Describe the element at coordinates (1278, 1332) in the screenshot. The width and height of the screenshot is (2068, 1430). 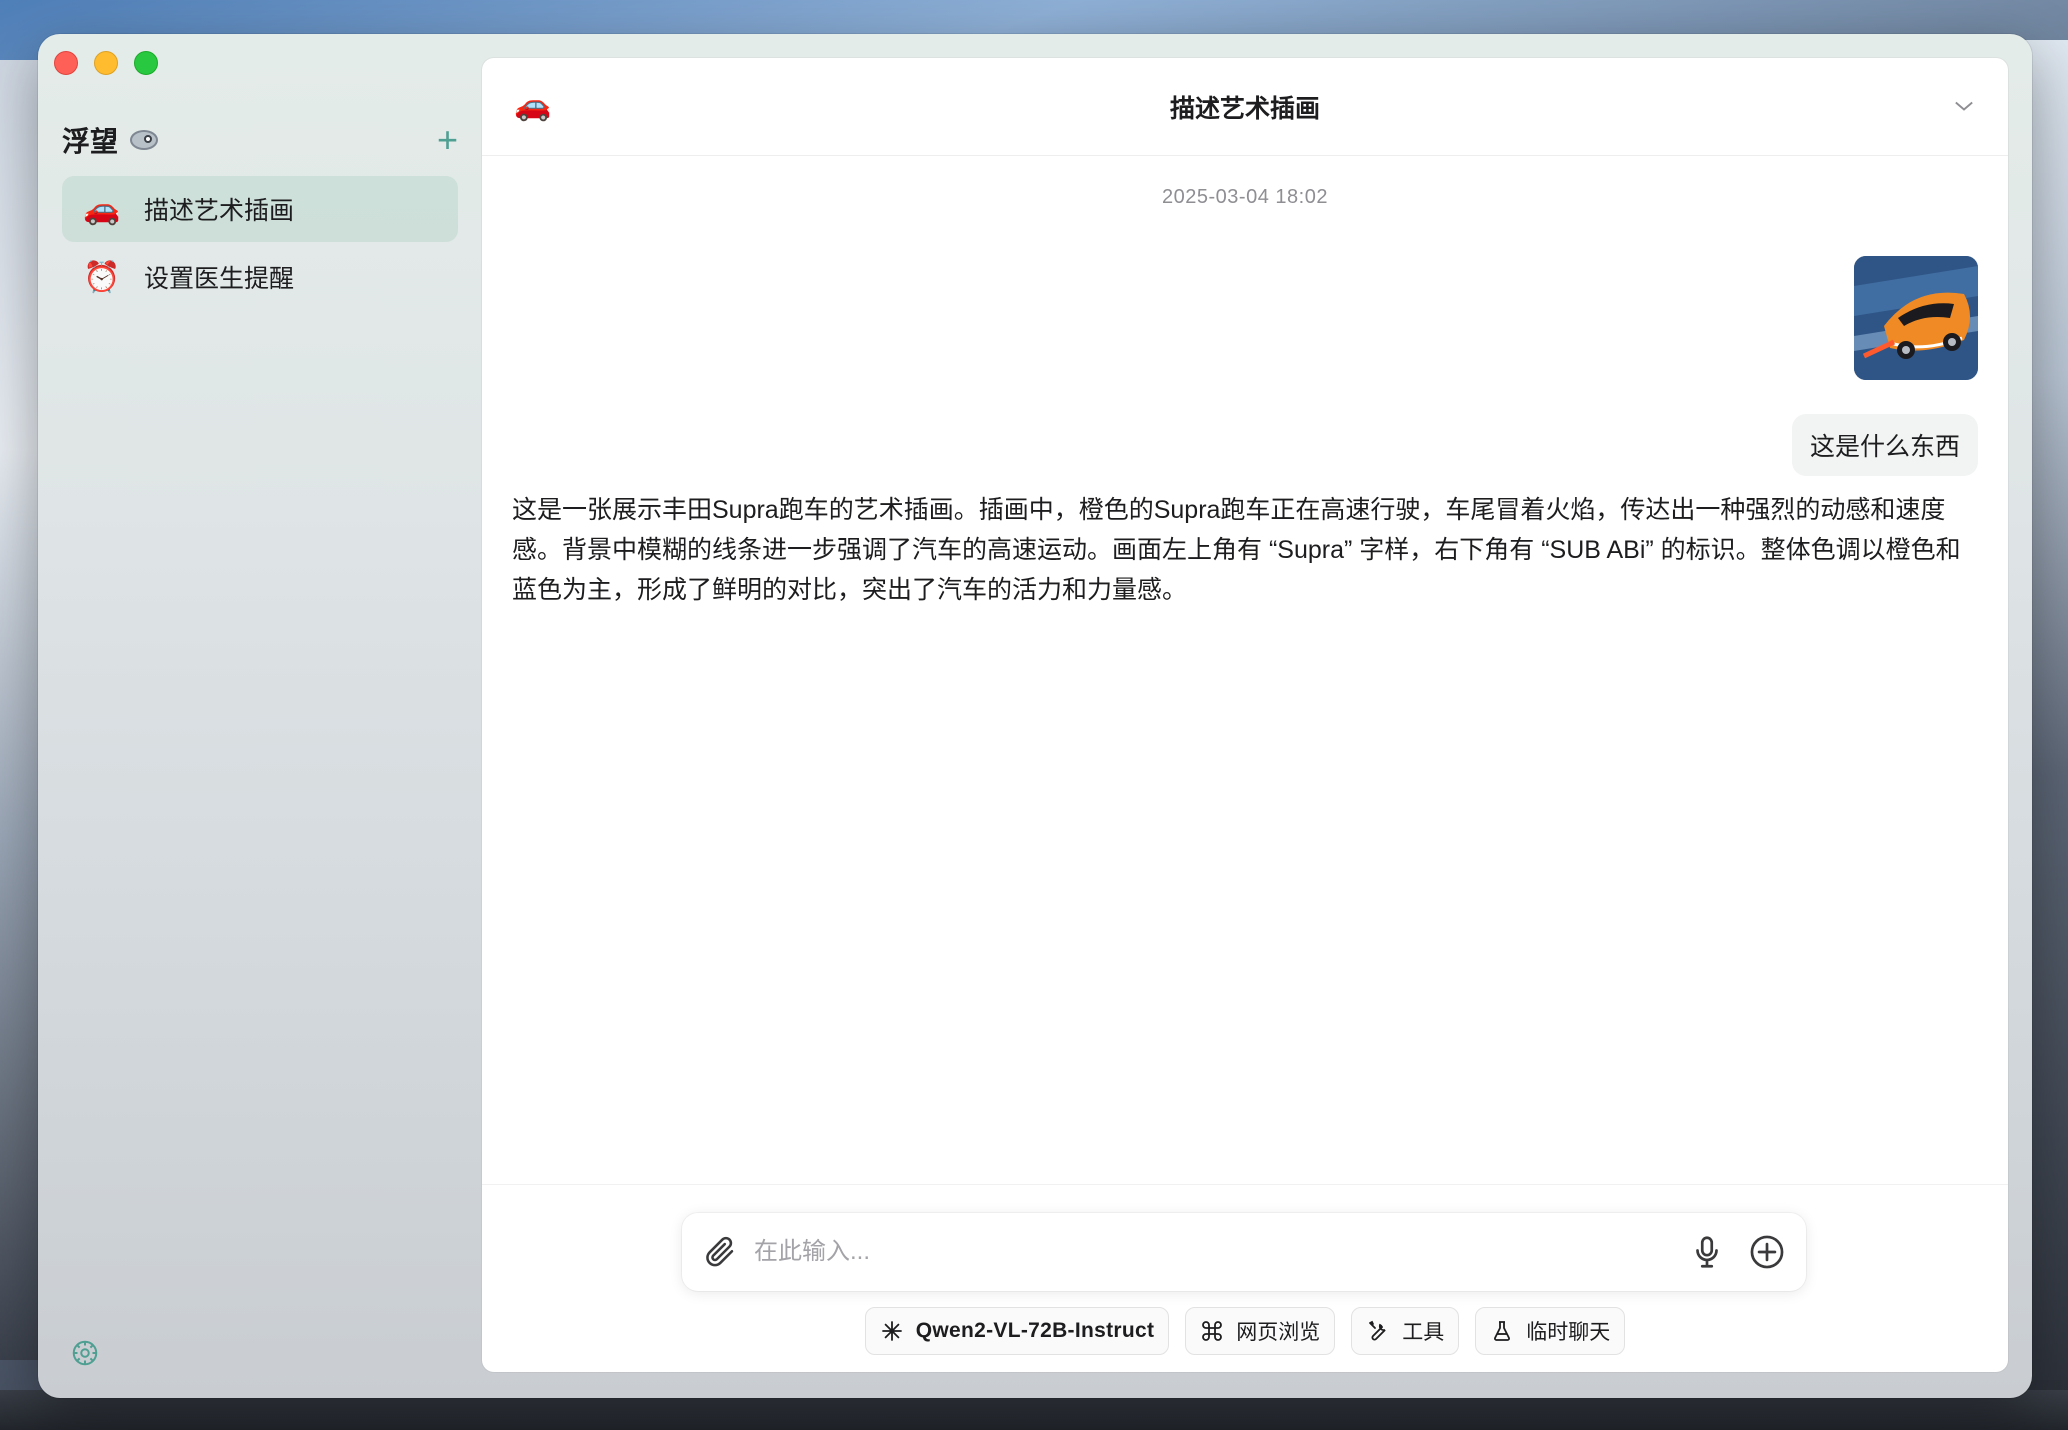
I see `web-browse-label: 网页浏览` at that location.